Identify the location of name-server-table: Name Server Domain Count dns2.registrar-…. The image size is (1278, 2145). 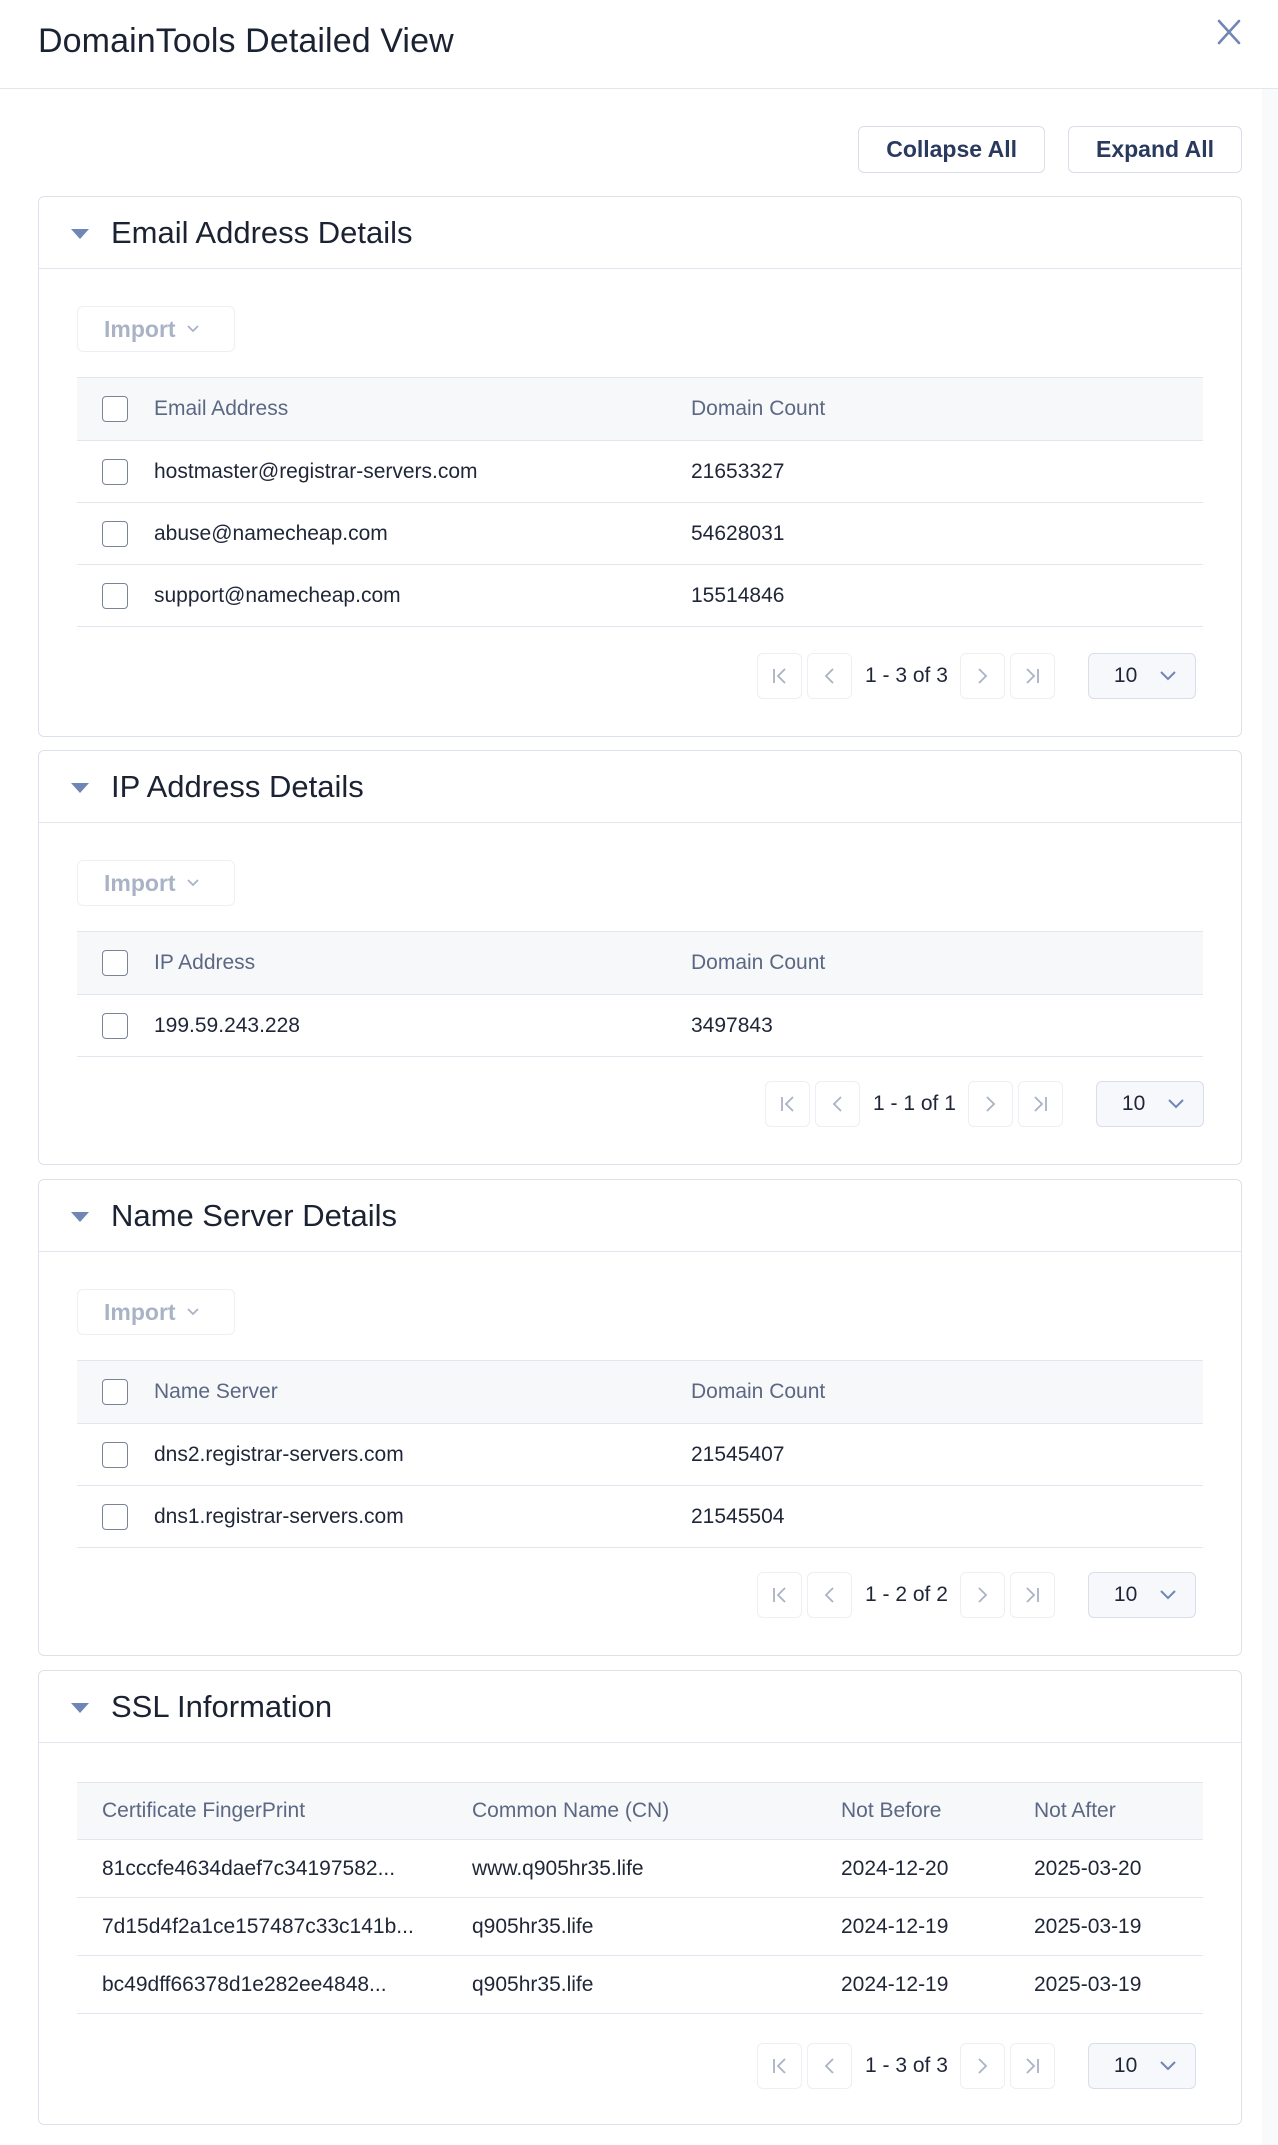
(640, 1454).